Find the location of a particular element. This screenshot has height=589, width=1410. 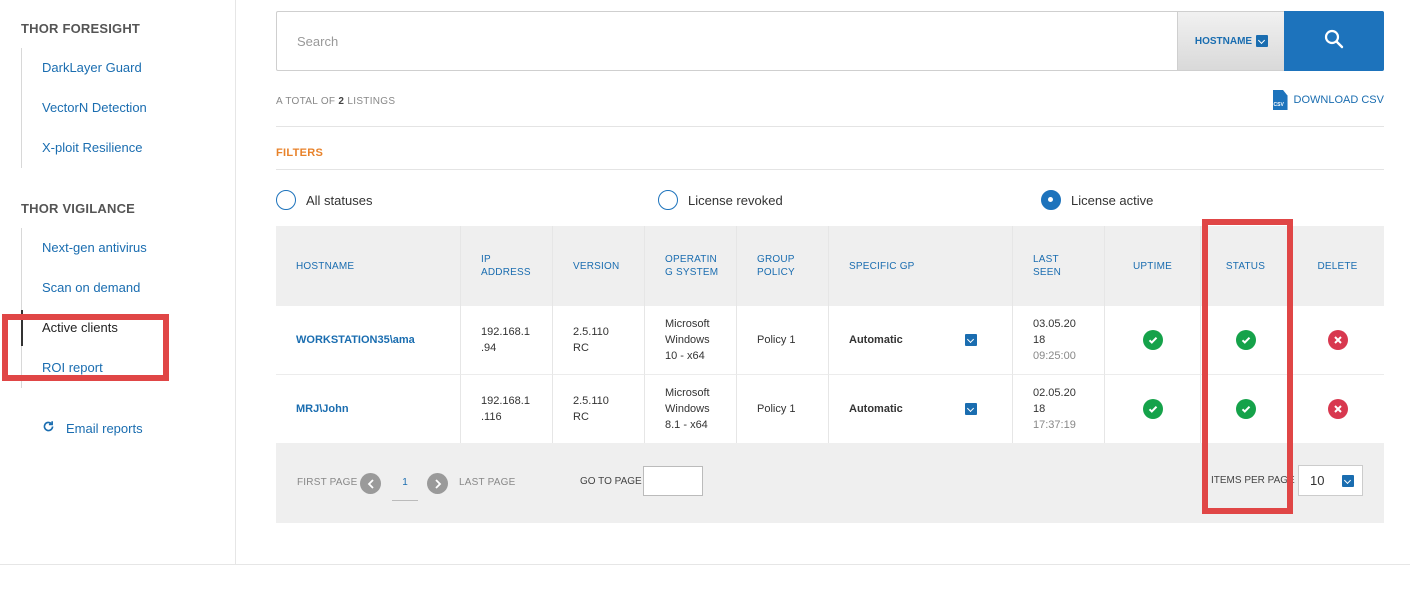

current-page: 1 is located at coordinates (405, 482).